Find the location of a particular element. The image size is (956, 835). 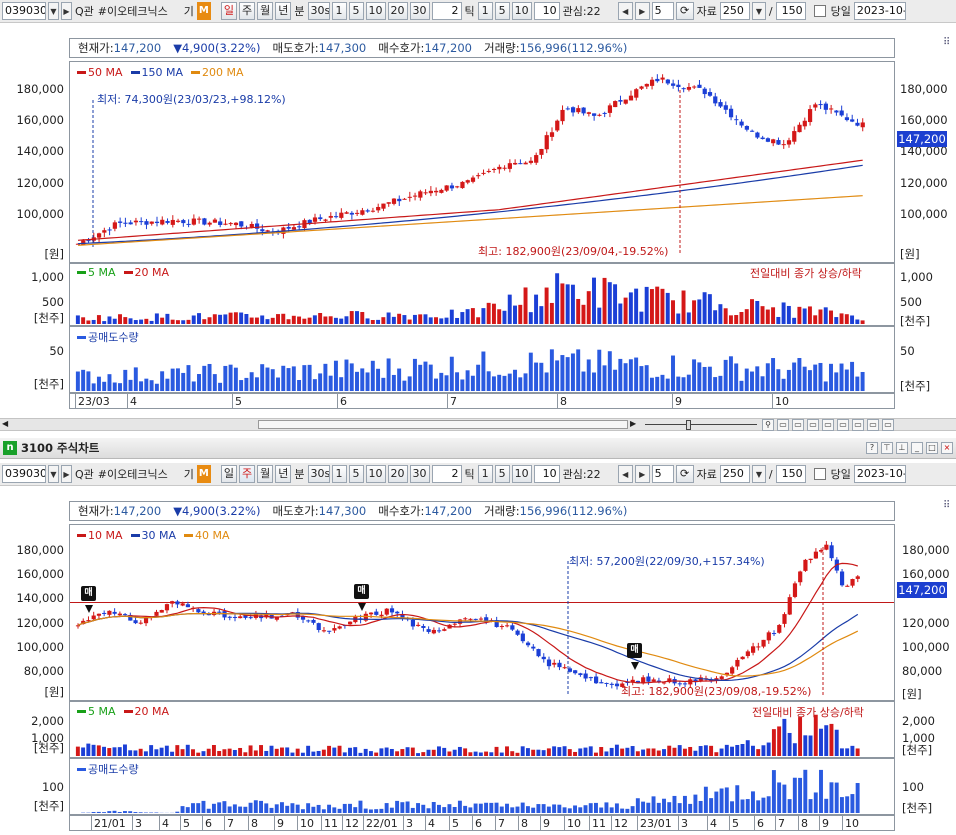

maximize-icon: □ is located at coordinates (932, 448).